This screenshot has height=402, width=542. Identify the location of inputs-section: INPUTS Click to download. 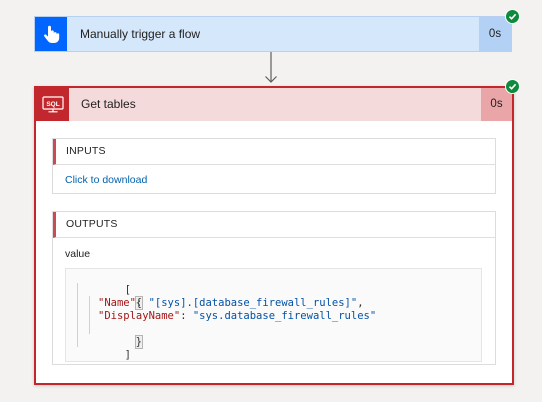
(274, 166).